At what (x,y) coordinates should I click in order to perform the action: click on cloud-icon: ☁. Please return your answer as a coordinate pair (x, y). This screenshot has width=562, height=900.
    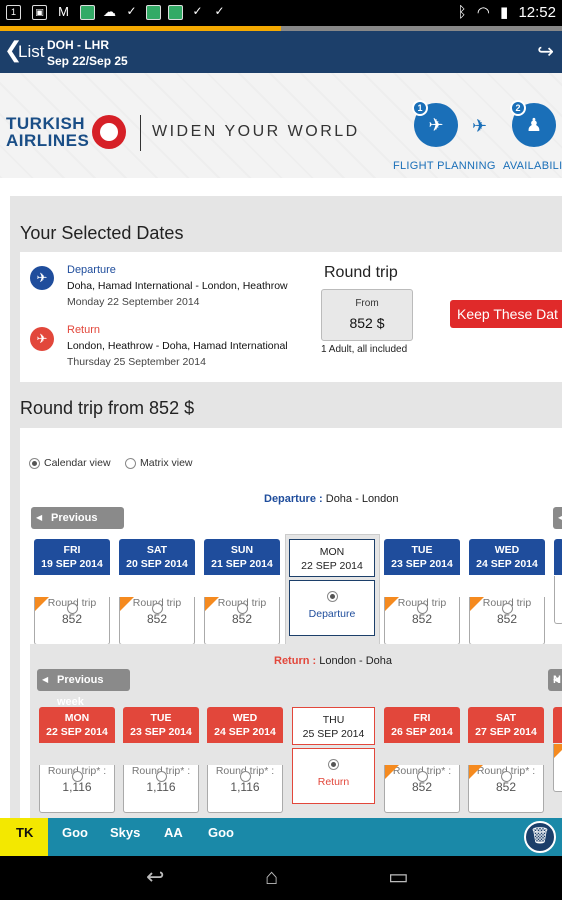
    Looking at the image, I should click on (109, 11).